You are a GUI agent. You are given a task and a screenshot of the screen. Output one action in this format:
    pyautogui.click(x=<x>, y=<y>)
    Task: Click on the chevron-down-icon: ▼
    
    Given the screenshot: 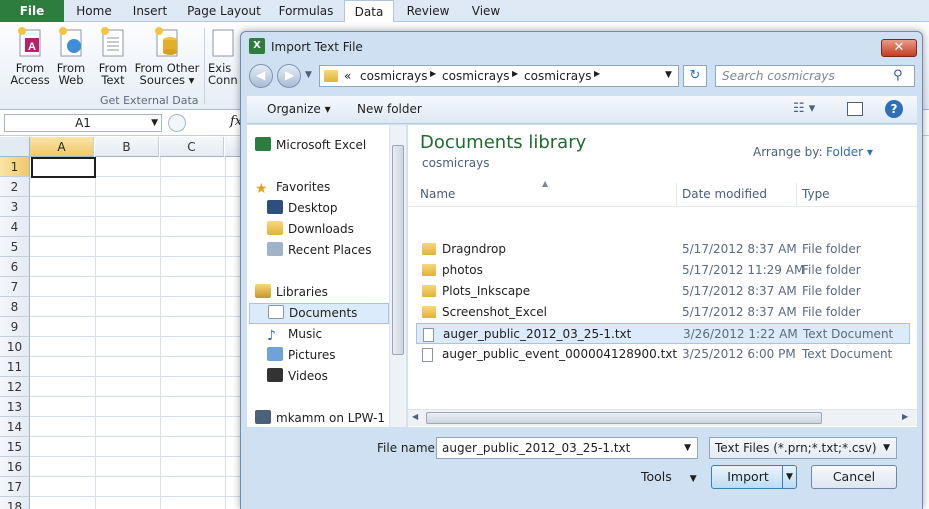 What is the action you would take?
    pyautogui.click(x=687, y=448)
    